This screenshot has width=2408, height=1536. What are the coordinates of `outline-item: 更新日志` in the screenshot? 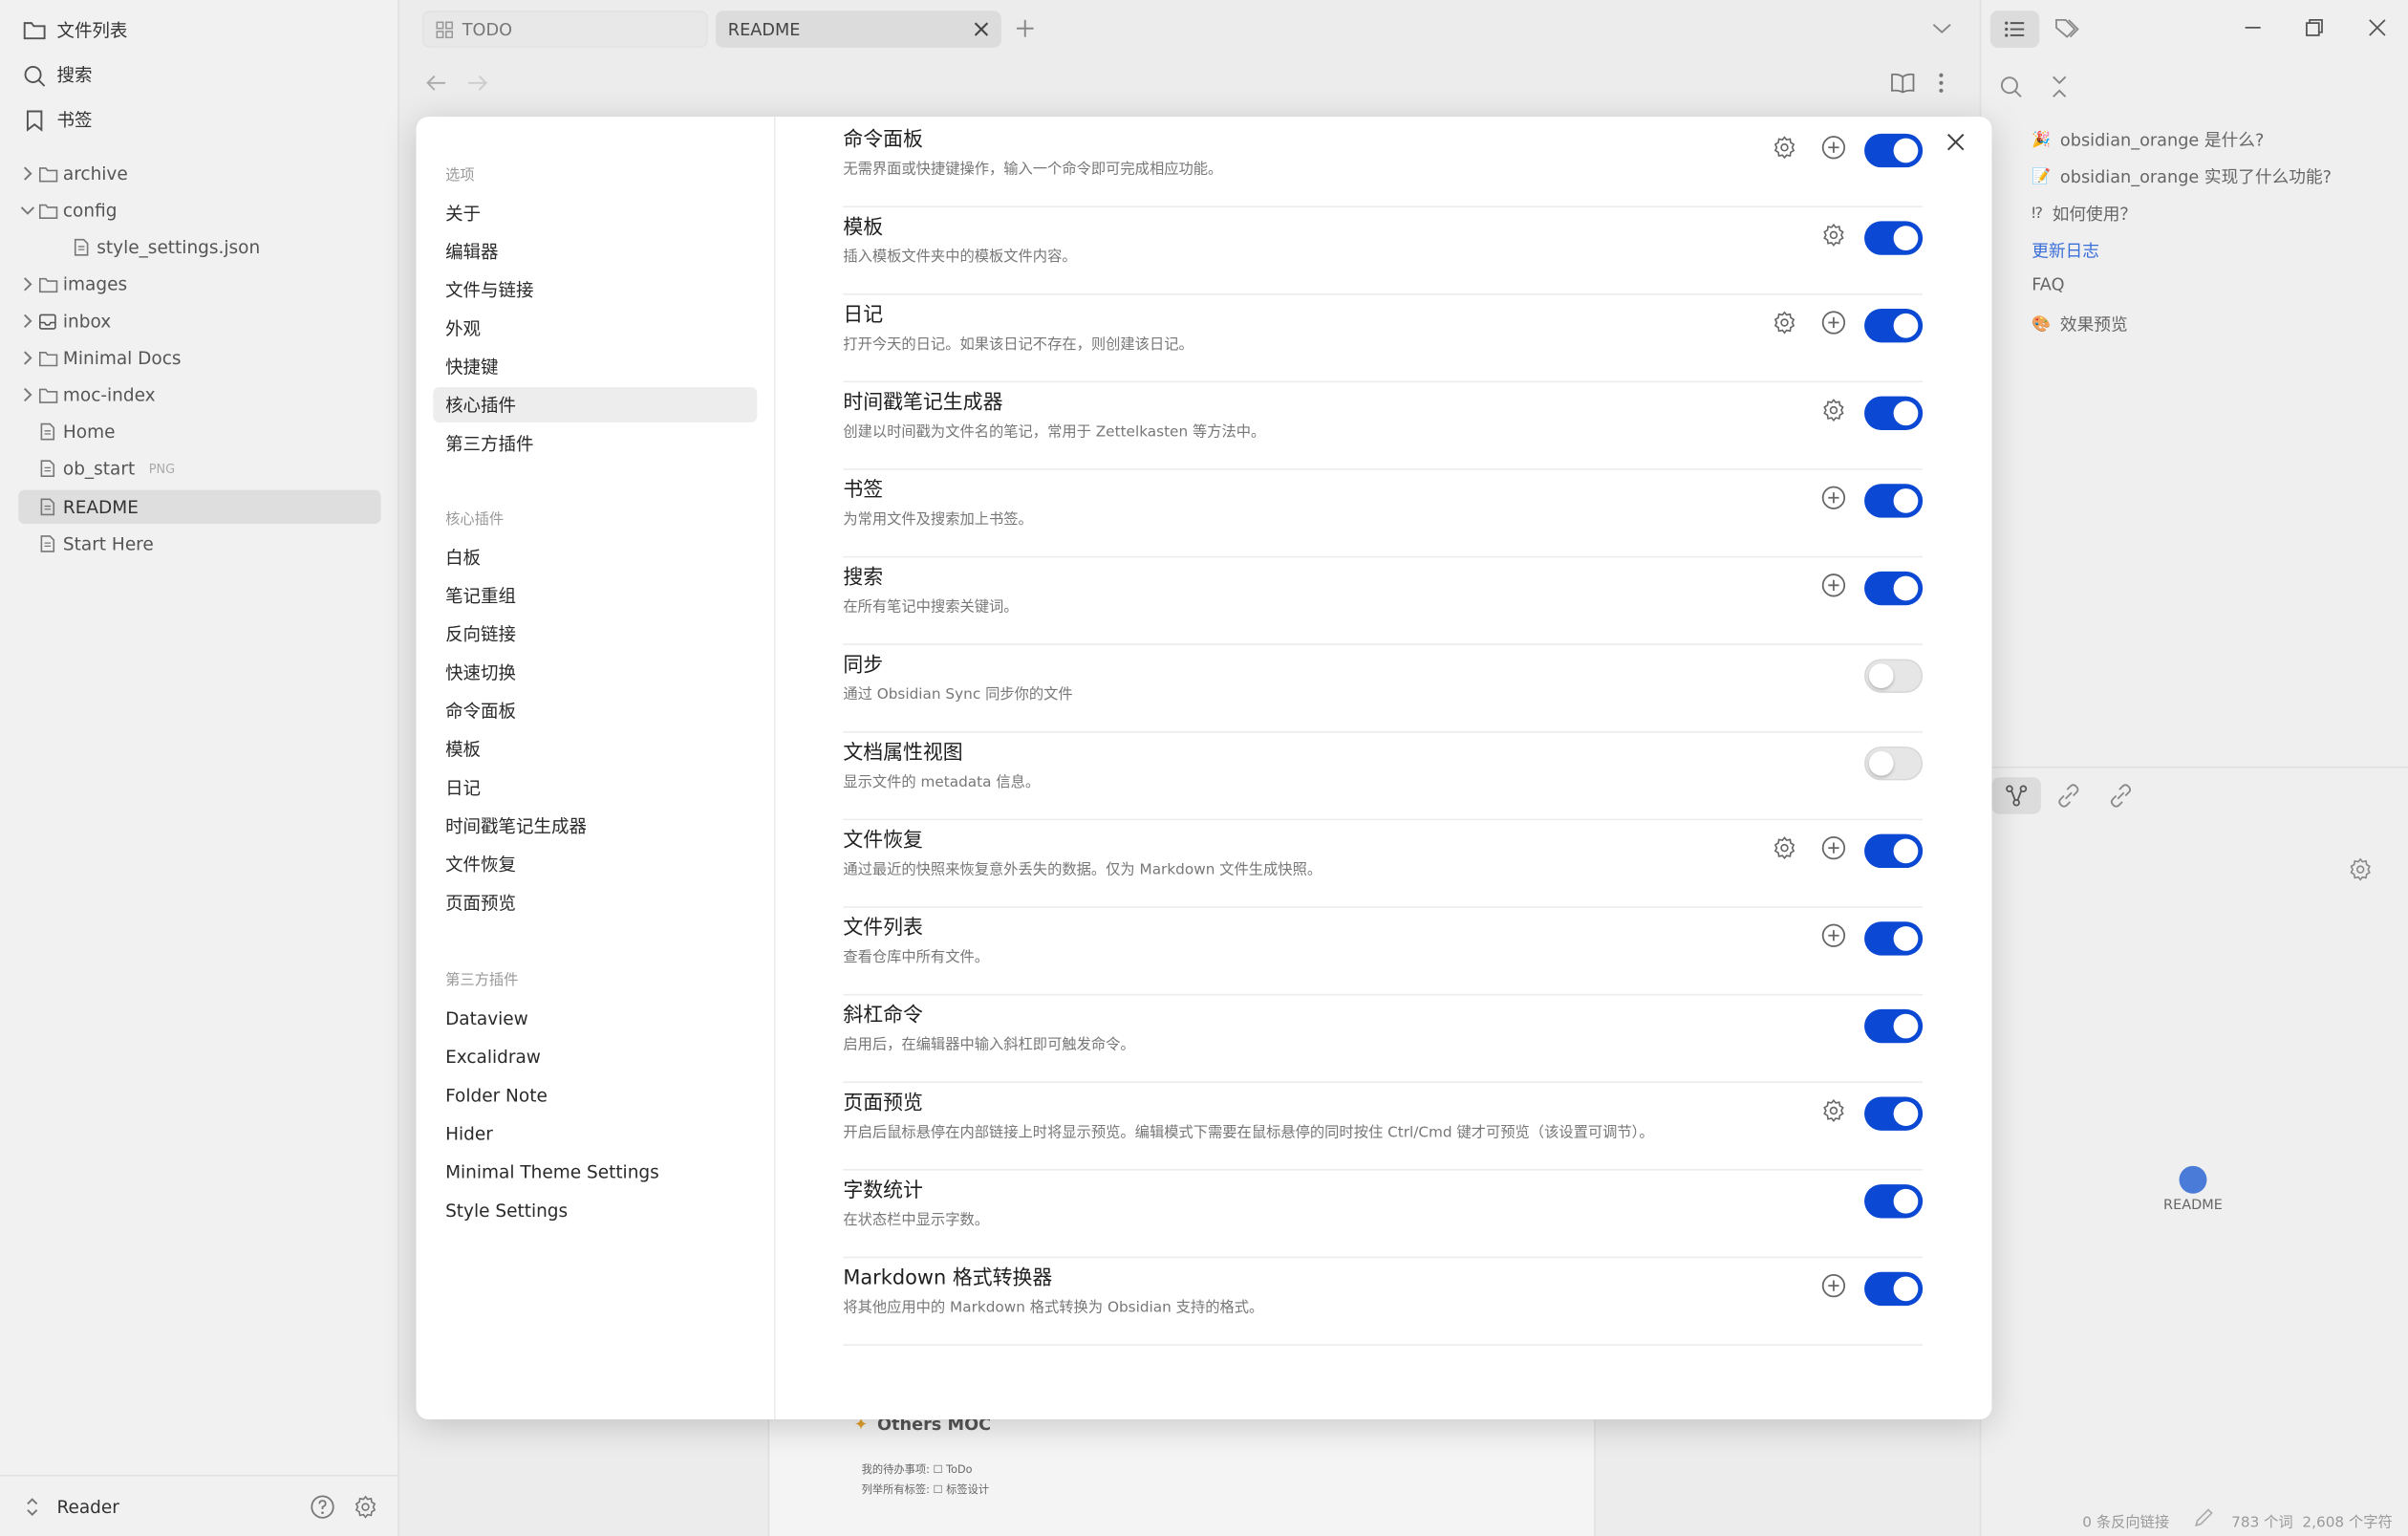 It's located at (2066, 250).